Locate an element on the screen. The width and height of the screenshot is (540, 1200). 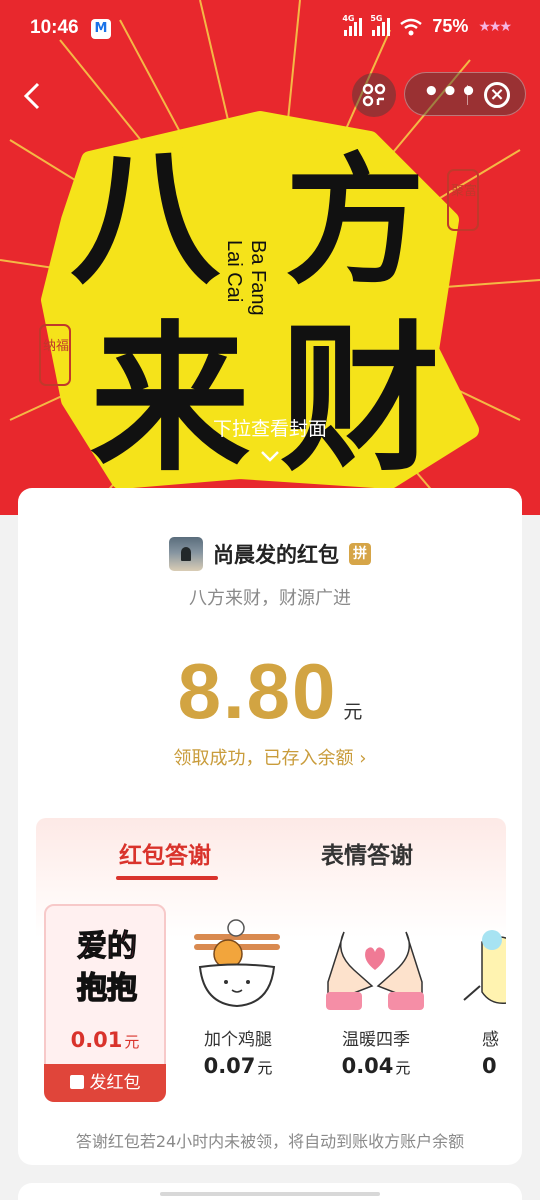
tab-redpacket-thanks: 红包答谢 is located at coordinates (165, 853).